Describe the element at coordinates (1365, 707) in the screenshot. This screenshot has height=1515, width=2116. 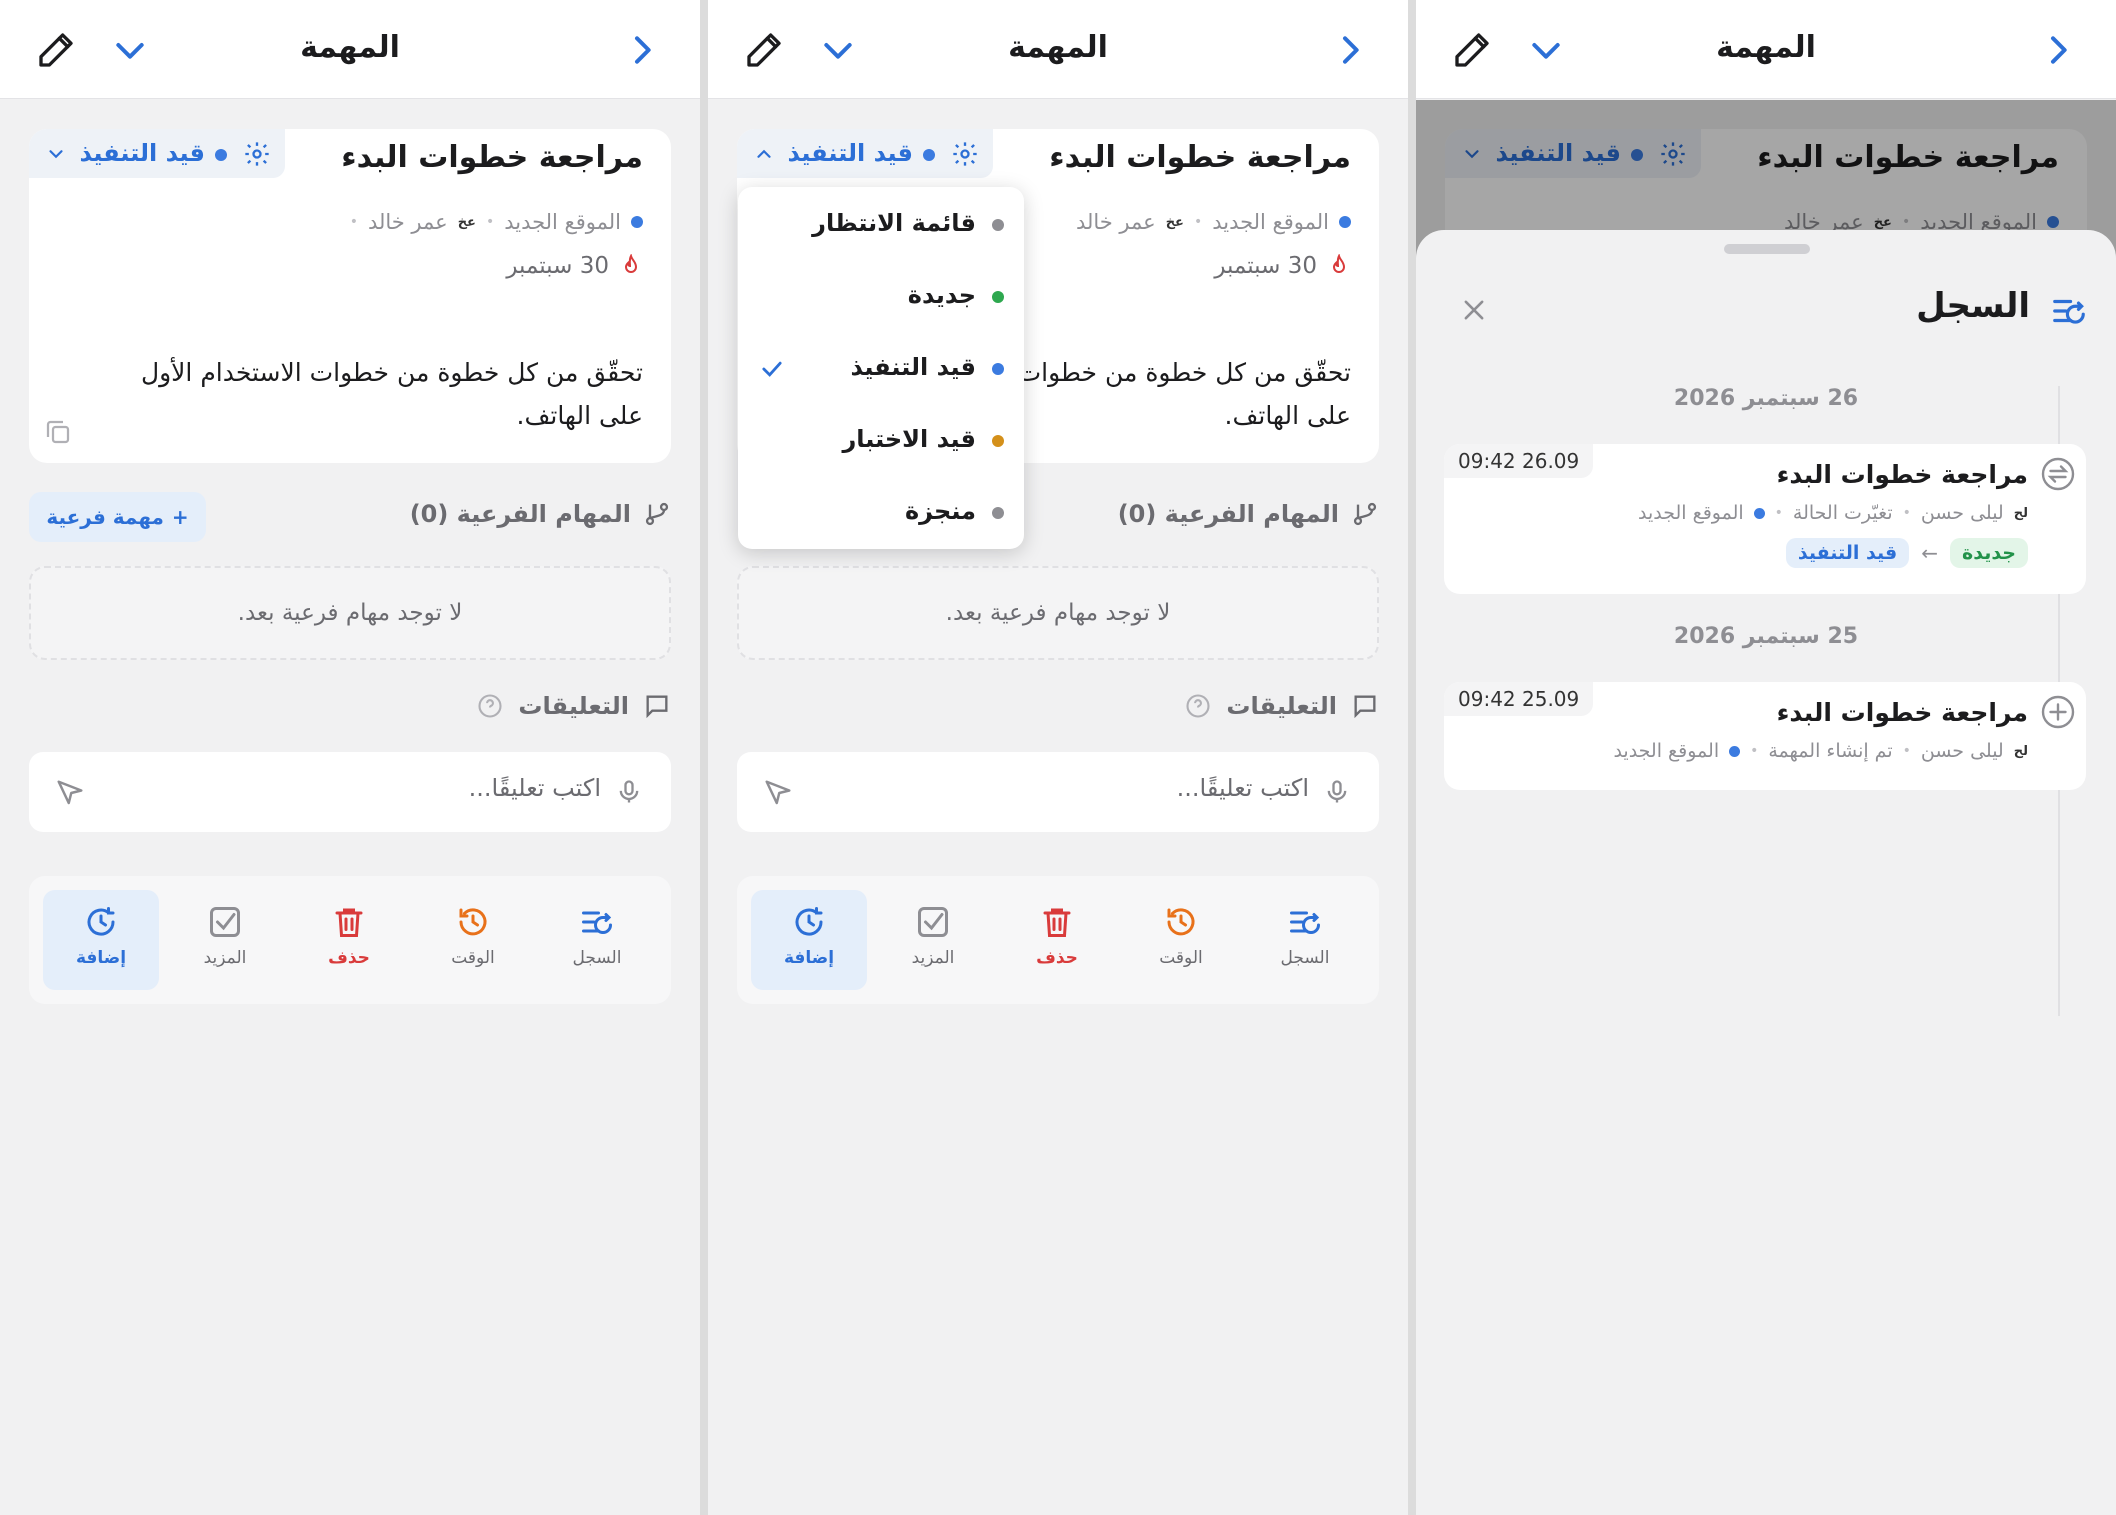
I see `comment-icon` at that location.